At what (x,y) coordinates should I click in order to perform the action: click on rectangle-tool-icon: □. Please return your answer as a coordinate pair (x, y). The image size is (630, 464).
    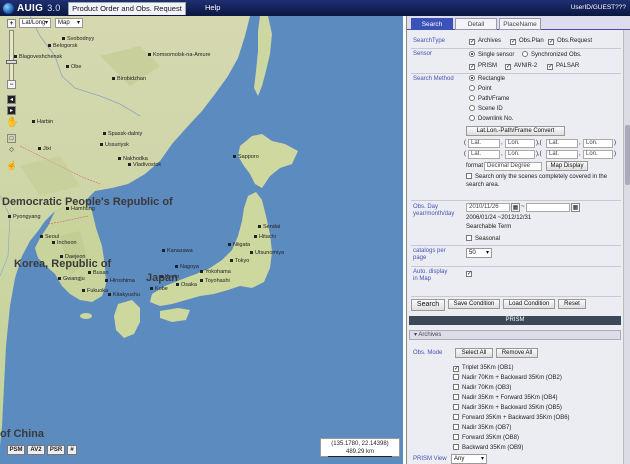
    Looking at the image, I should click on (11, 138).